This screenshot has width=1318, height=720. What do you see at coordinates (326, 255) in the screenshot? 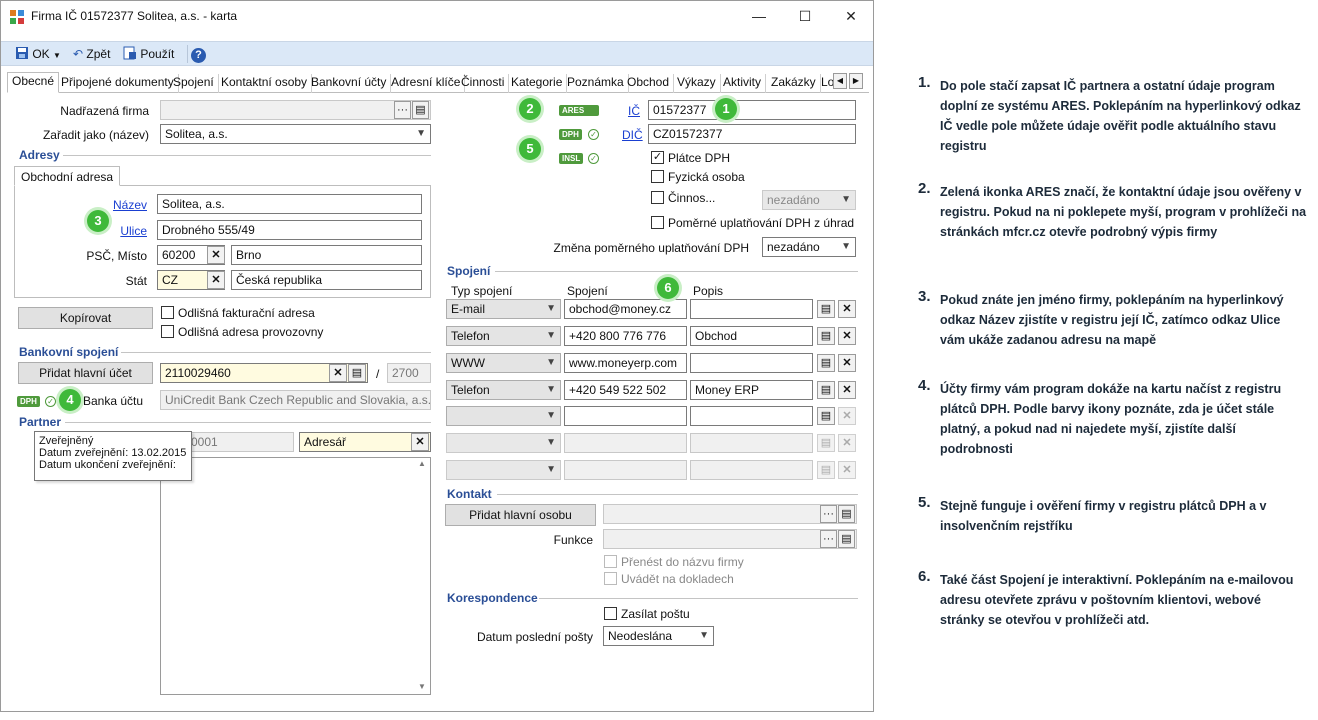
I see `city-field: Brno` at bounding box center [326, 255].